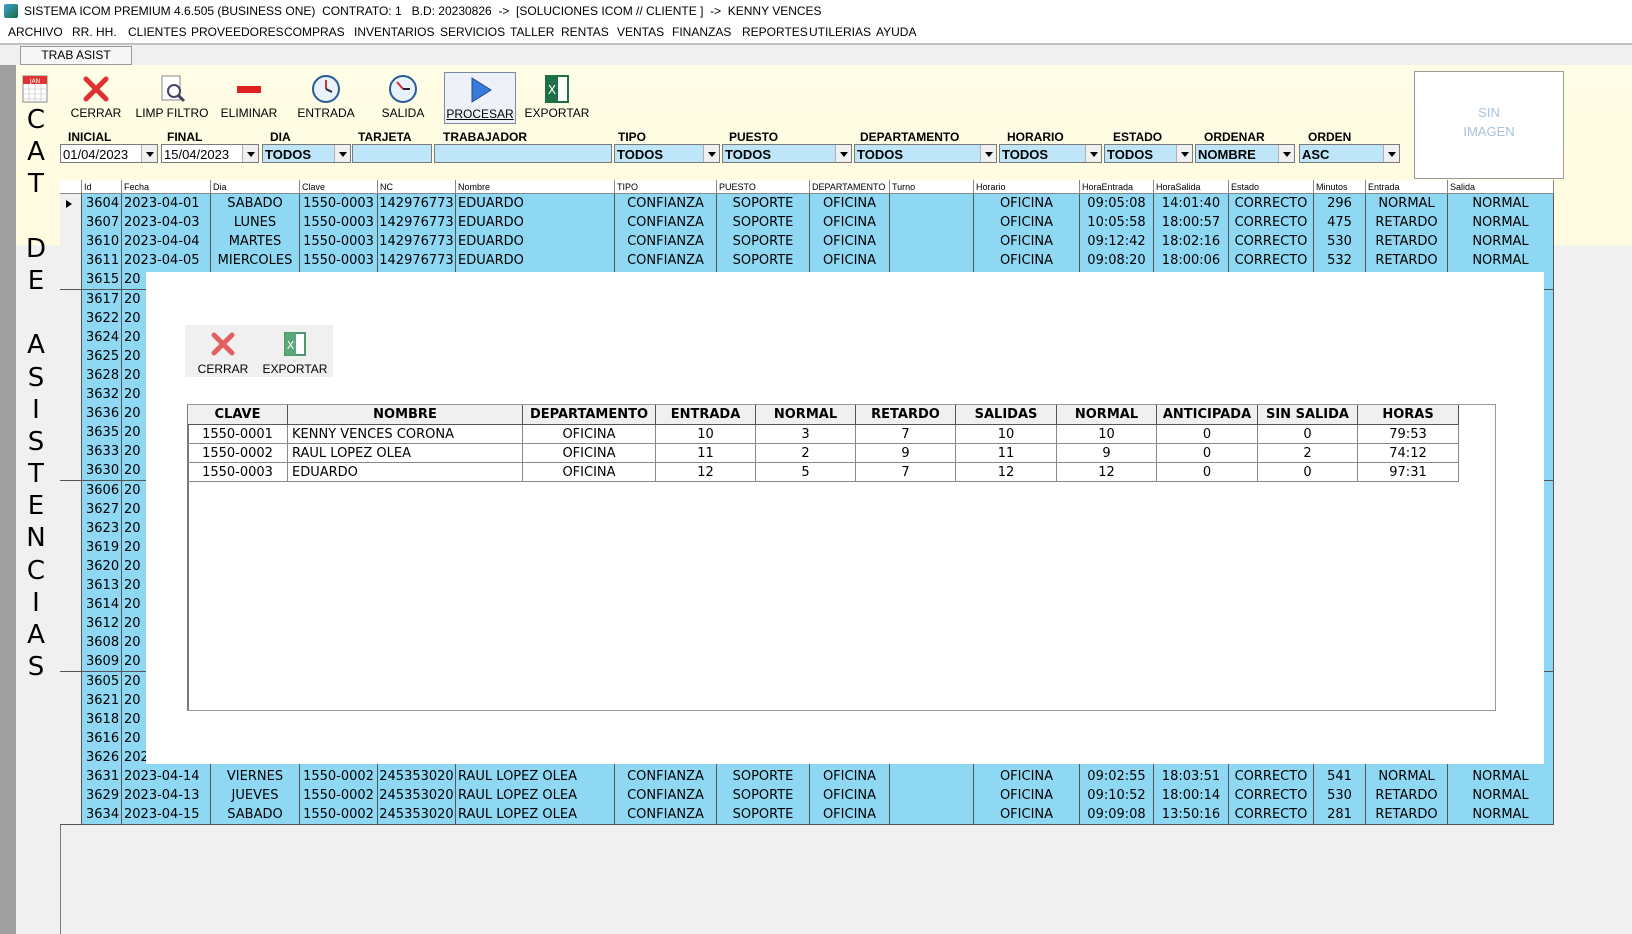 The height and width of the screenshot is (934, 1632). Describe the element at coordinates (1308, 415) in the screenshot. I see `summary-header-sin-salida: SIN SALIDA` at that location.